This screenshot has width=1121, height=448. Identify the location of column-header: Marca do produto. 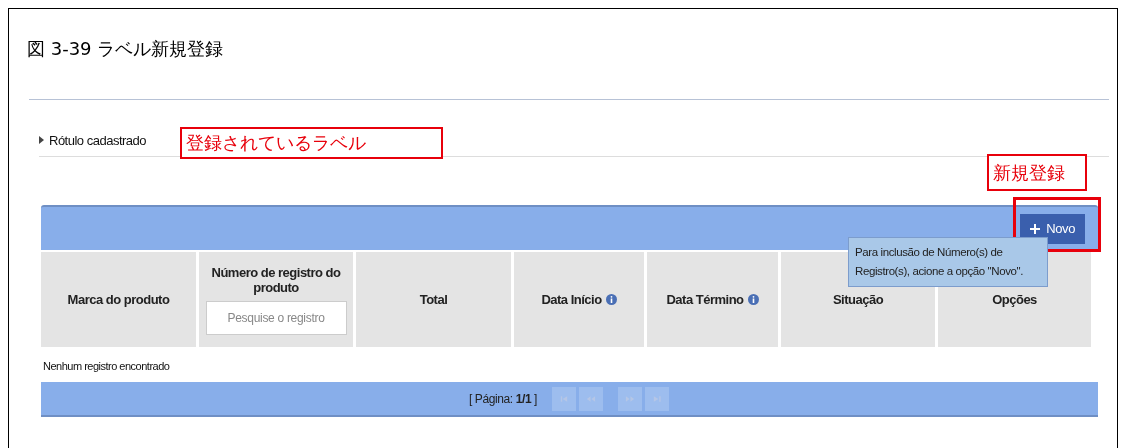
(120, 299).